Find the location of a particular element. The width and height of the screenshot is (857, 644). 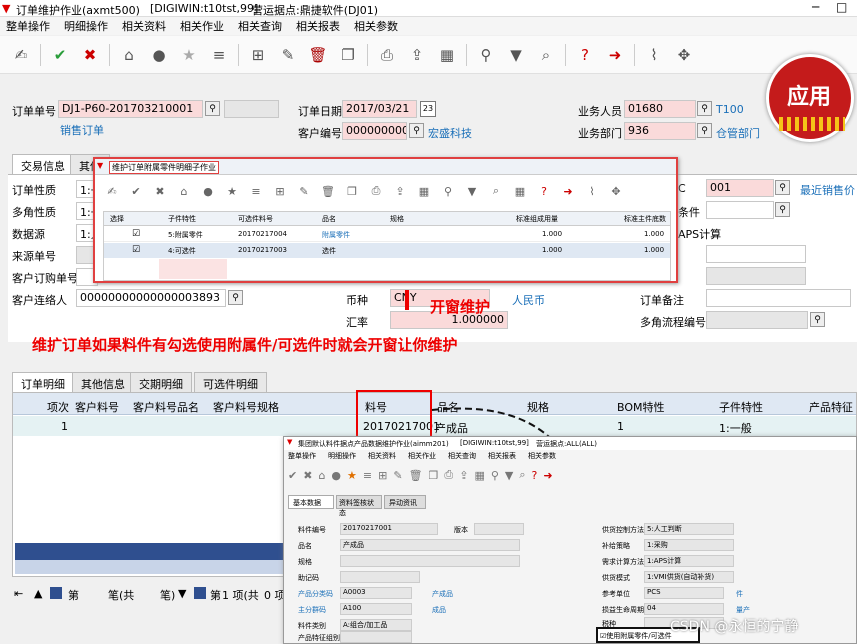

tab-approval-status: 资料签核状态 is located at coordinates (359, 506).